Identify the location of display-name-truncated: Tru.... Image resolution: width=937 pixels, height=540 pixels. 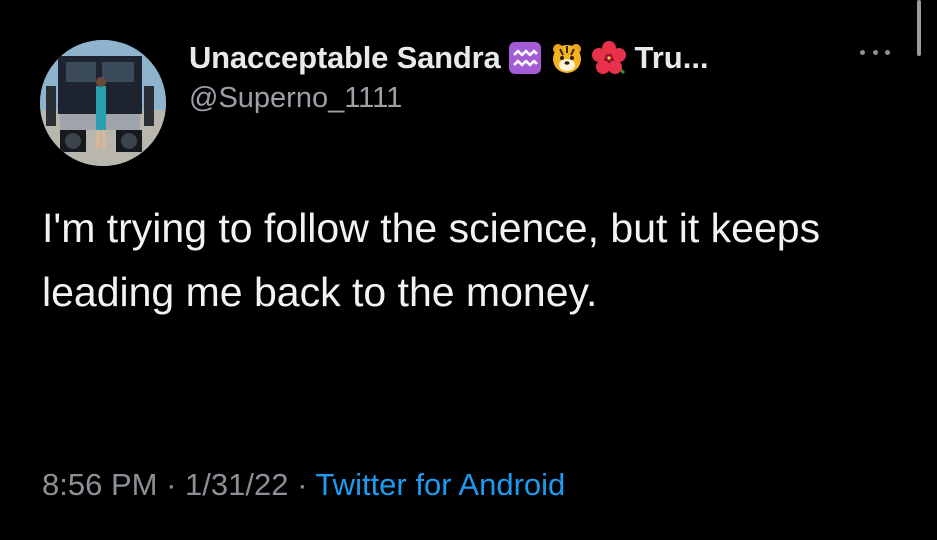
(671, 58).